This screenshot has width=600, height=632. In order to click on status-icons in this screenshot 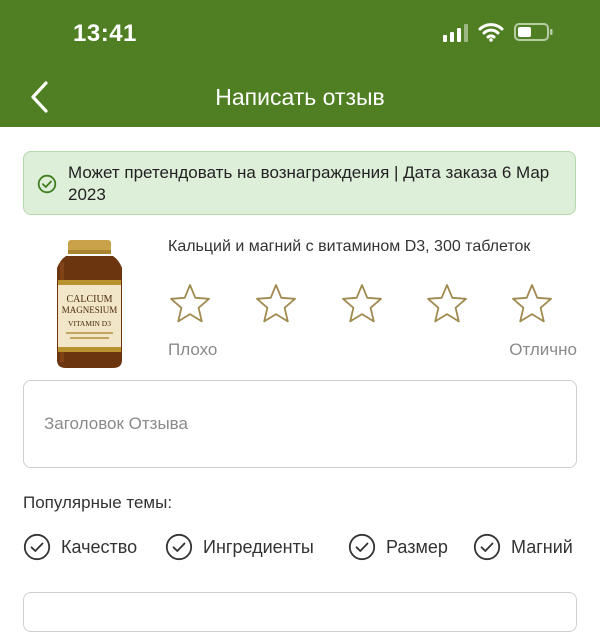, I will do `click(498, 32)`.